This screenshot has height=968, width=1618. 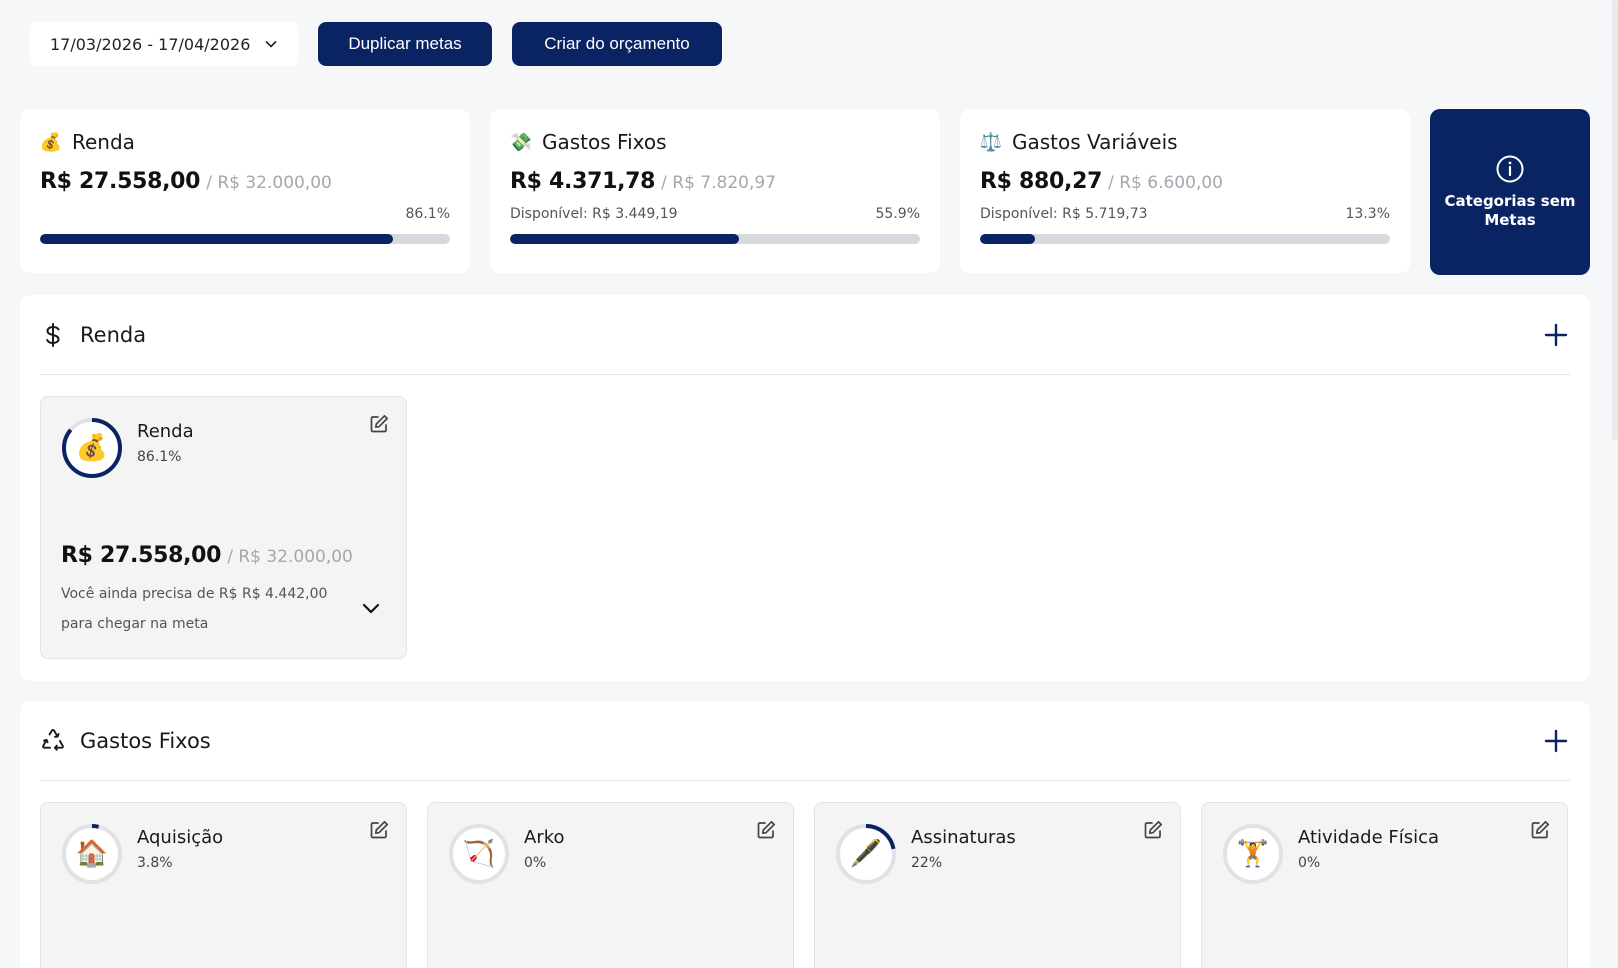 What do you see at coordinates (1095, 142) in the screenshot?
I see `summary-title-text: Gastos Variáveis` at bounding box center [1095, 142].